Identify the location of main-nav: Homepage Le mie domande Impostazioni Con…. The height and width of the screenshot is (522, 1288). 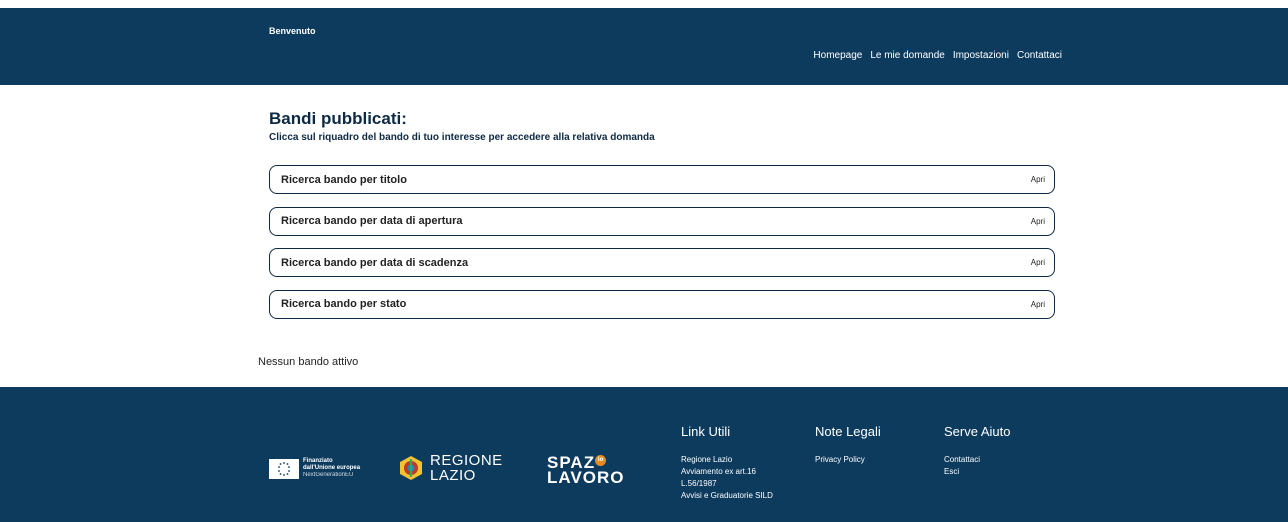
(937, 55).